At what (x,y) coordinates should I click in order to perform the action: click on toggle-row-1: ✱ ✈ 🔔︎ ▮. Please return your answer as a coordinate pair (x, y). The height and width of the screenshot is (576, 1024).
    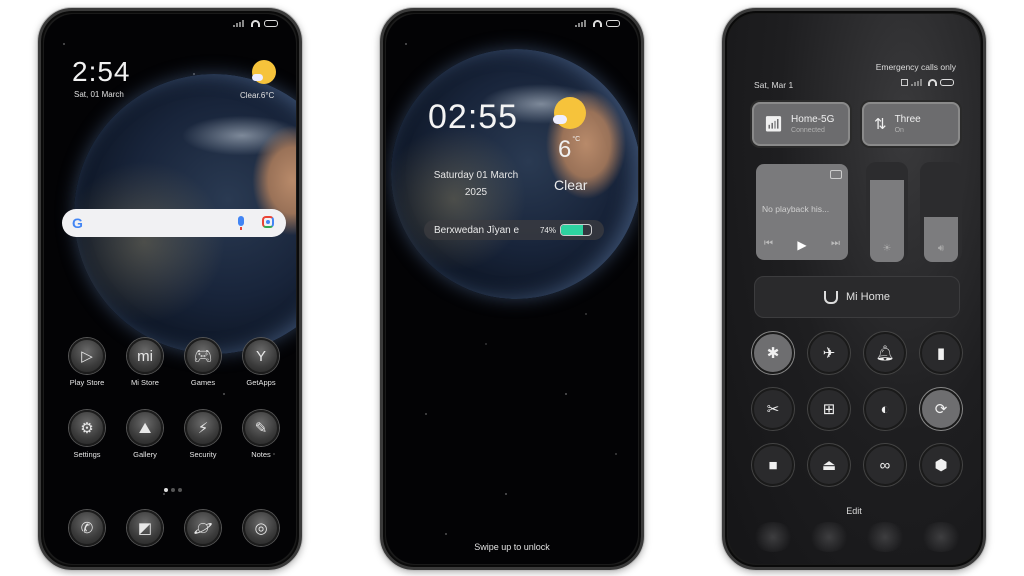
    Looking at the image, I should click on (862, 353).